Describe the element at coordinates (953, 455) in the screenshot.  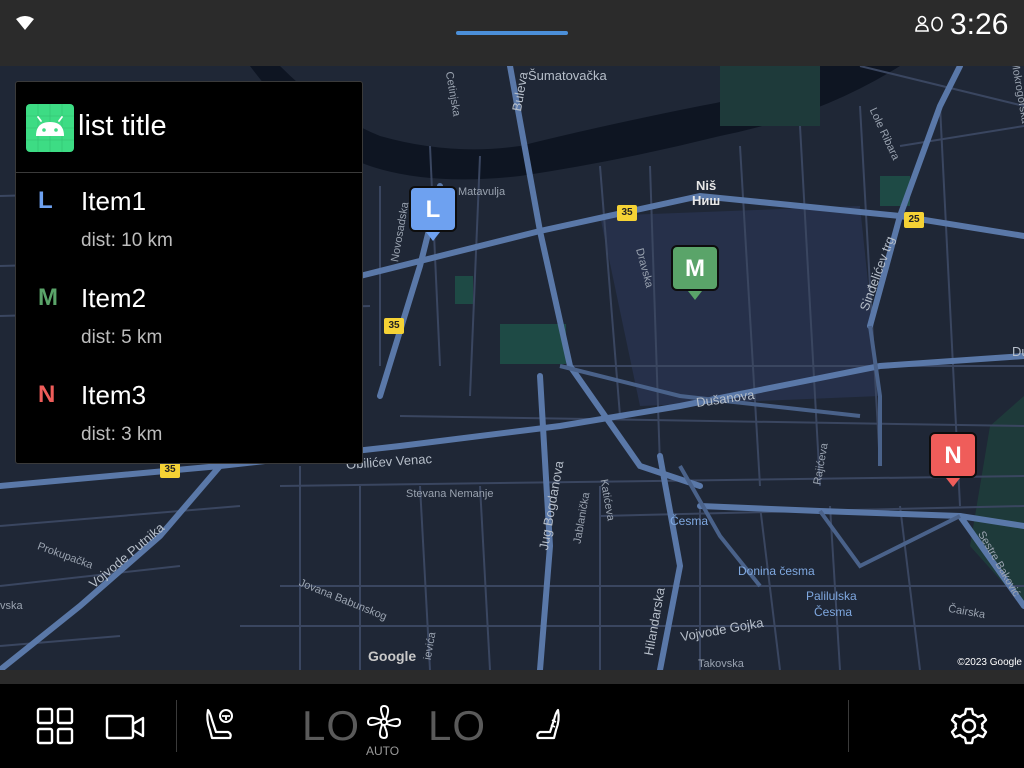
I see `map-marker-n: N` at that location.